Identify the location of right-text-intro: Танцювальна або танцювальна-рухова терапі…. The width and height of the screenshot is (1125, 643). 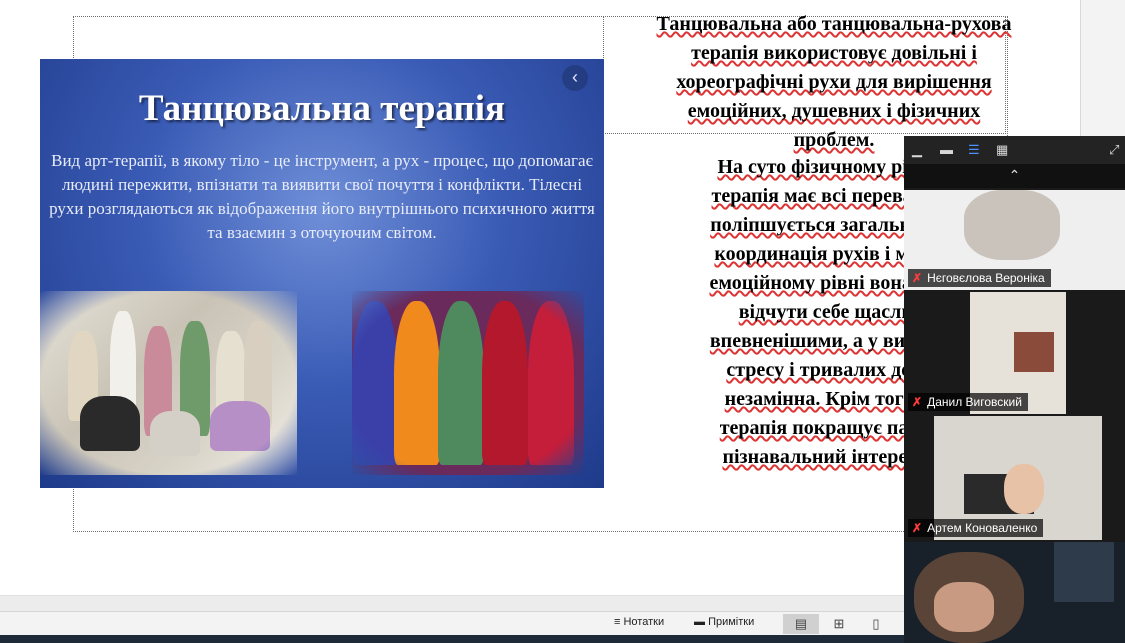
(834, 82).